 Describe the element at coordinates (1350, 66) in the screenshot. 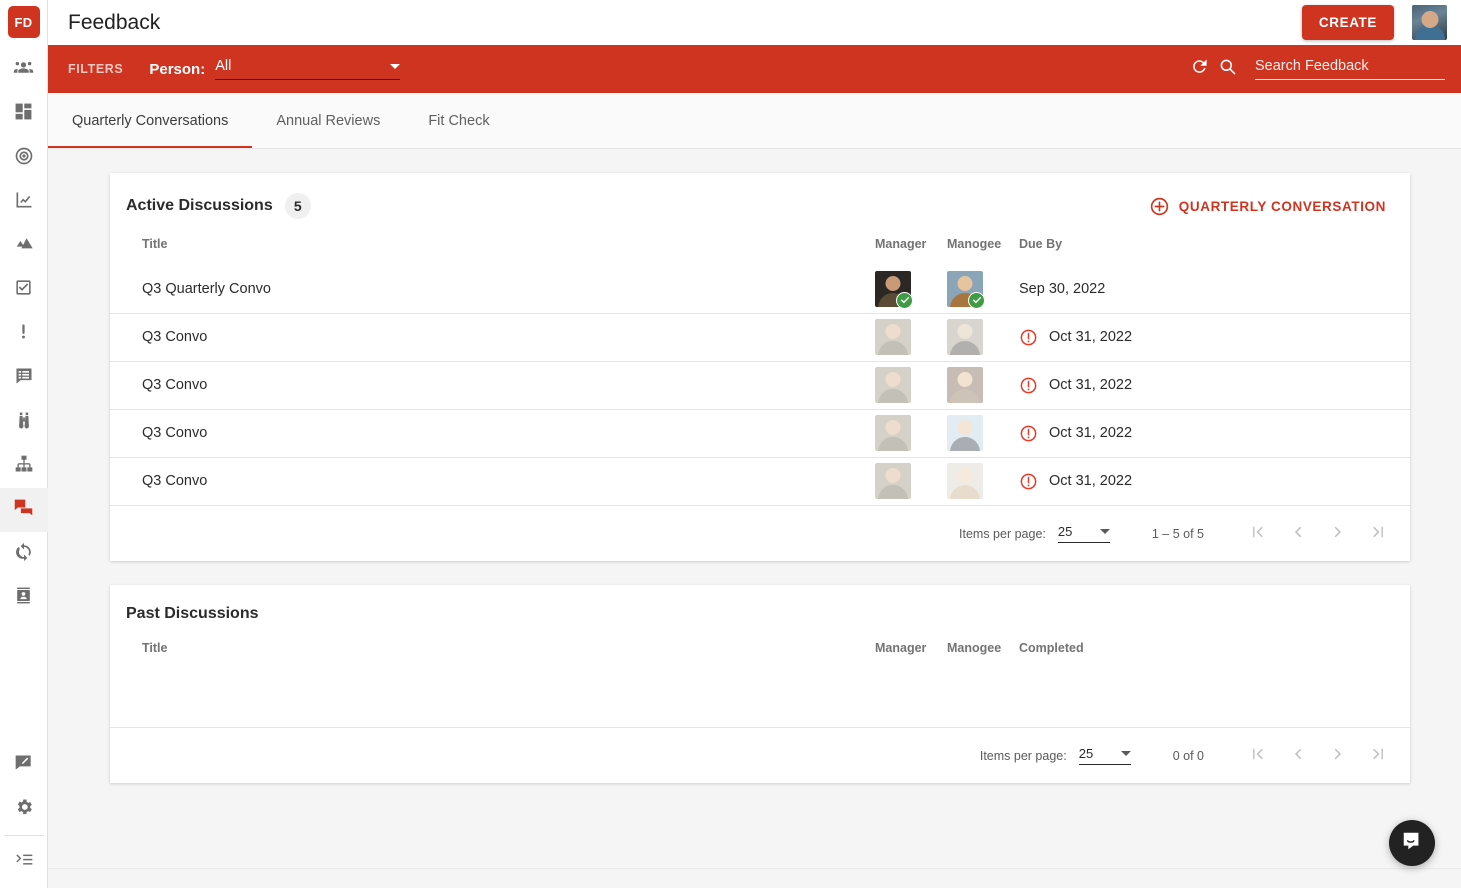

I see `search-input` at that location.